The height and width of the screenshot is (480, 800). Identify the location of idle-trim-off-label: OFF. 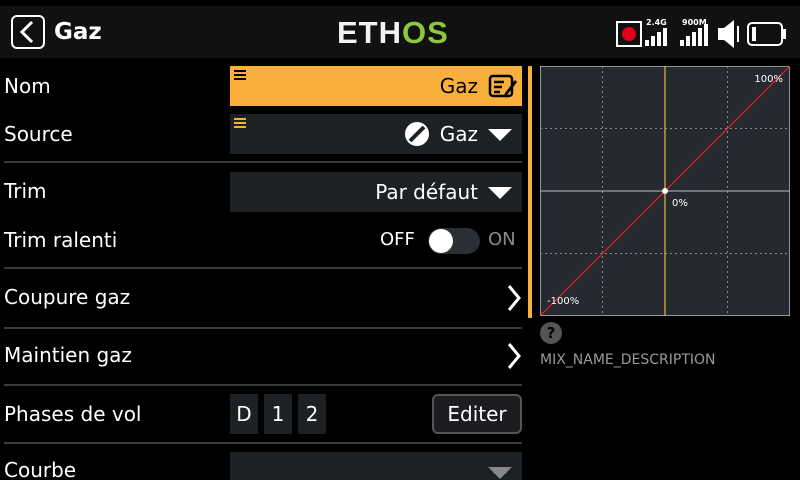
(397, 239).